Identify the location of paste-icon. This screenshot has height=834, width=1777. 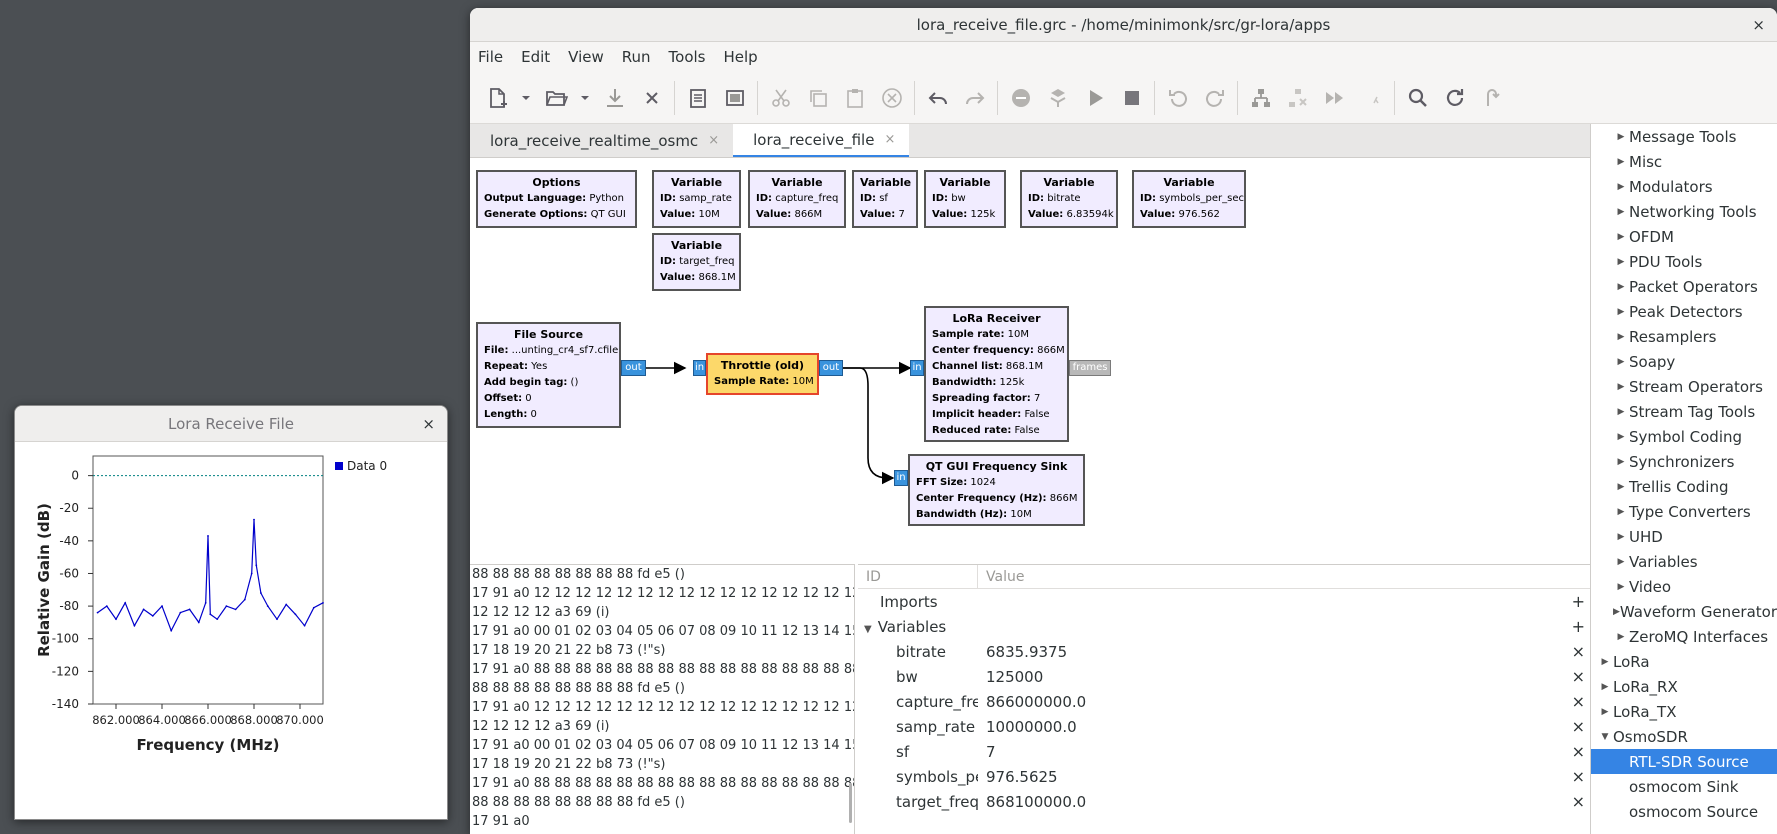
(854, 98).